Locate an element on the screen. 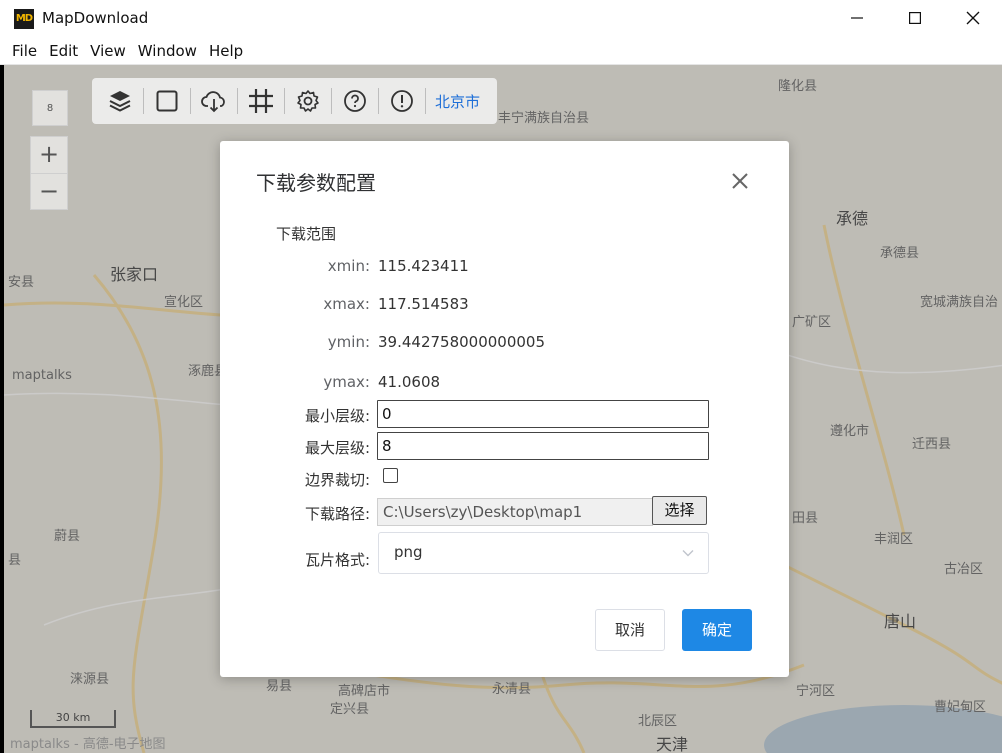 This screenshot has width=1002, height=753. title-bar: MD MapDownload is located at coordinates (501, 18).